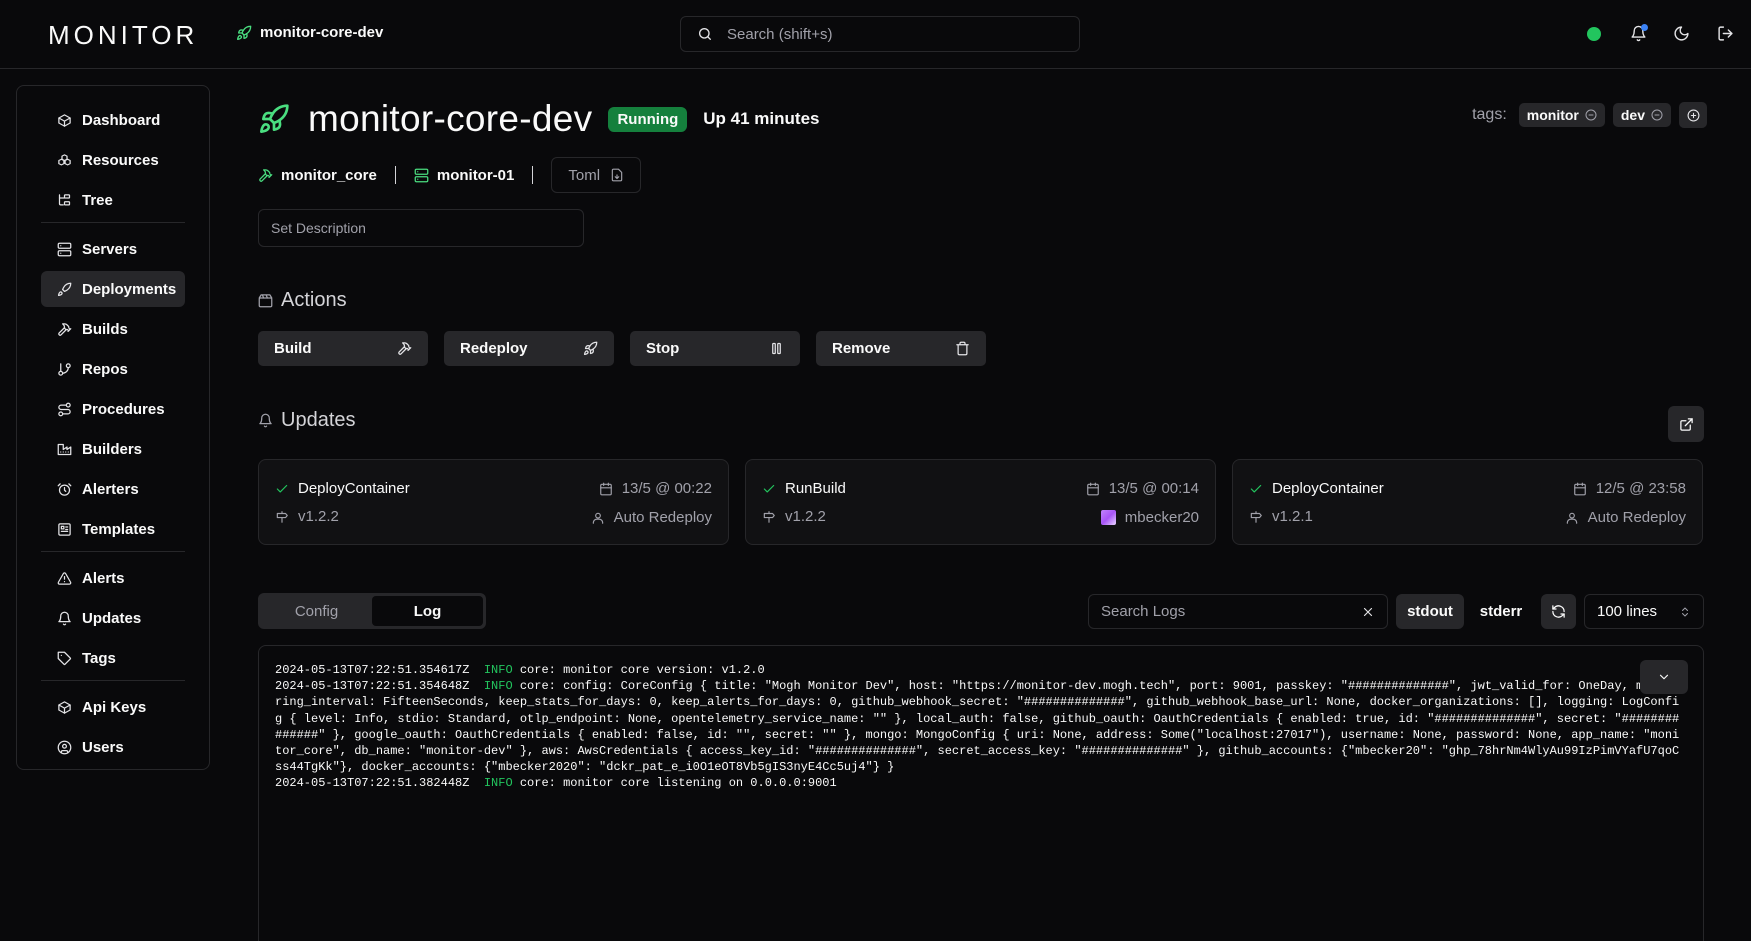 The width and height of the screenshot is (1751, 941). Describe the element at coordinates (880, 34) in the screenshot. I see `global-search: Search (shift+s)` at that location.